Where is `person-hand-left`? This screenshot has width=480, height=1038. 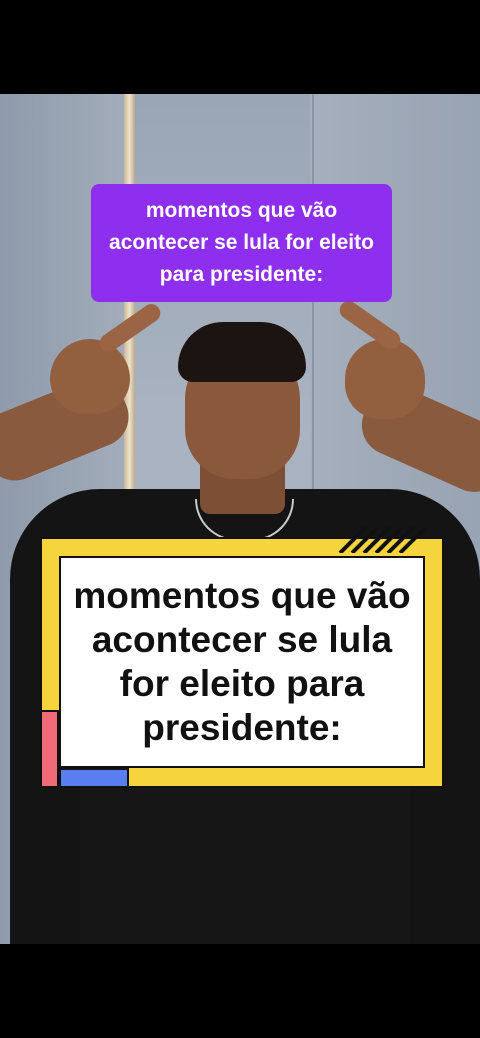
person-hand-left is located at coordinates (90, 376).